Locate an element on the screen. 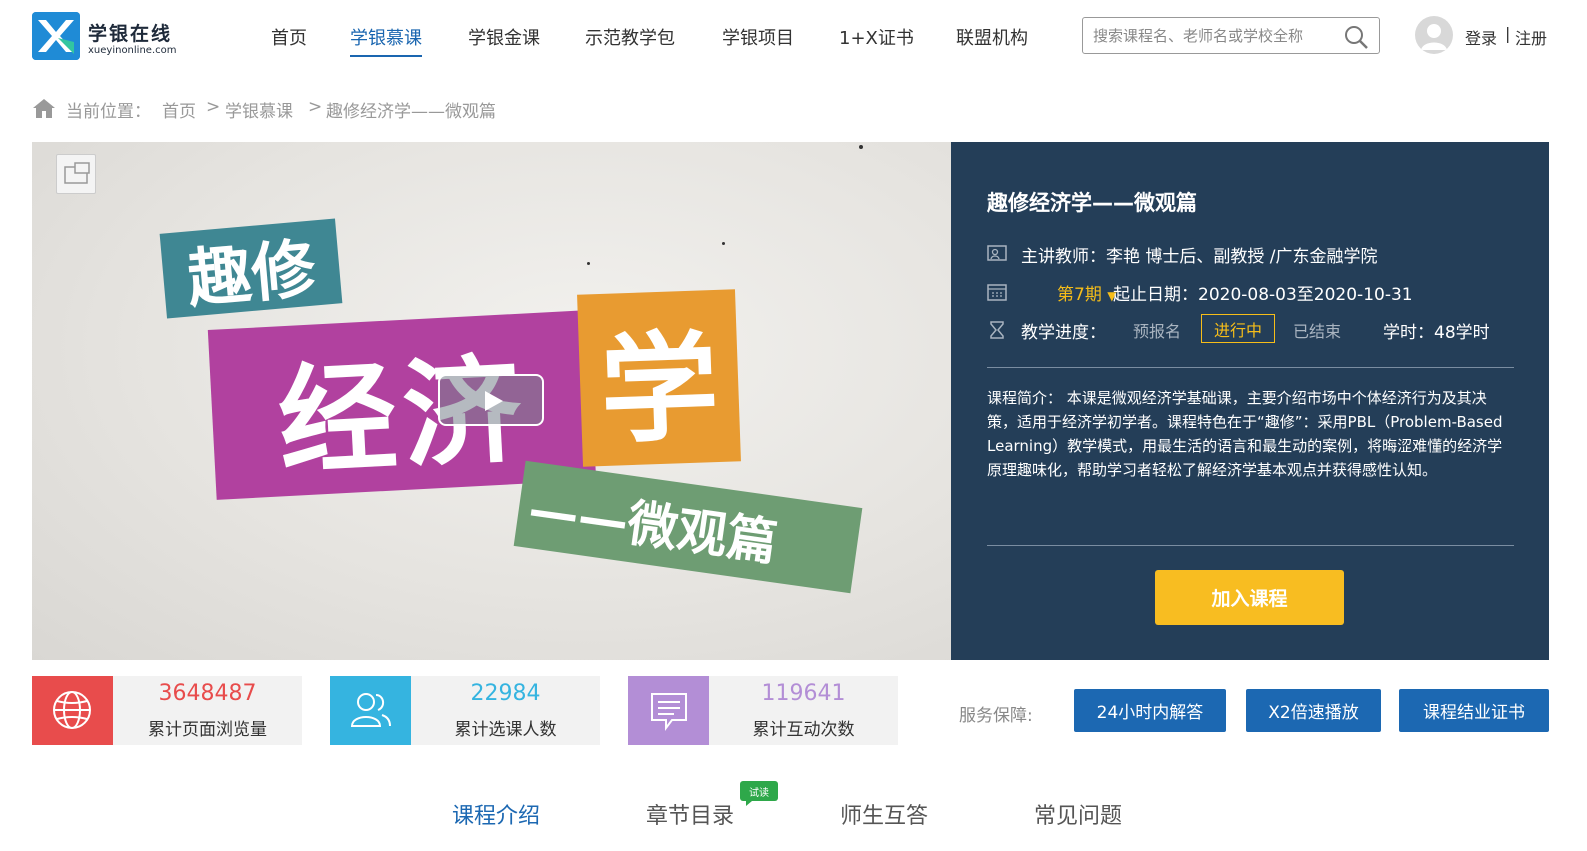  course-hours: 学时：48学时 is located at coordinates (1436, 333).